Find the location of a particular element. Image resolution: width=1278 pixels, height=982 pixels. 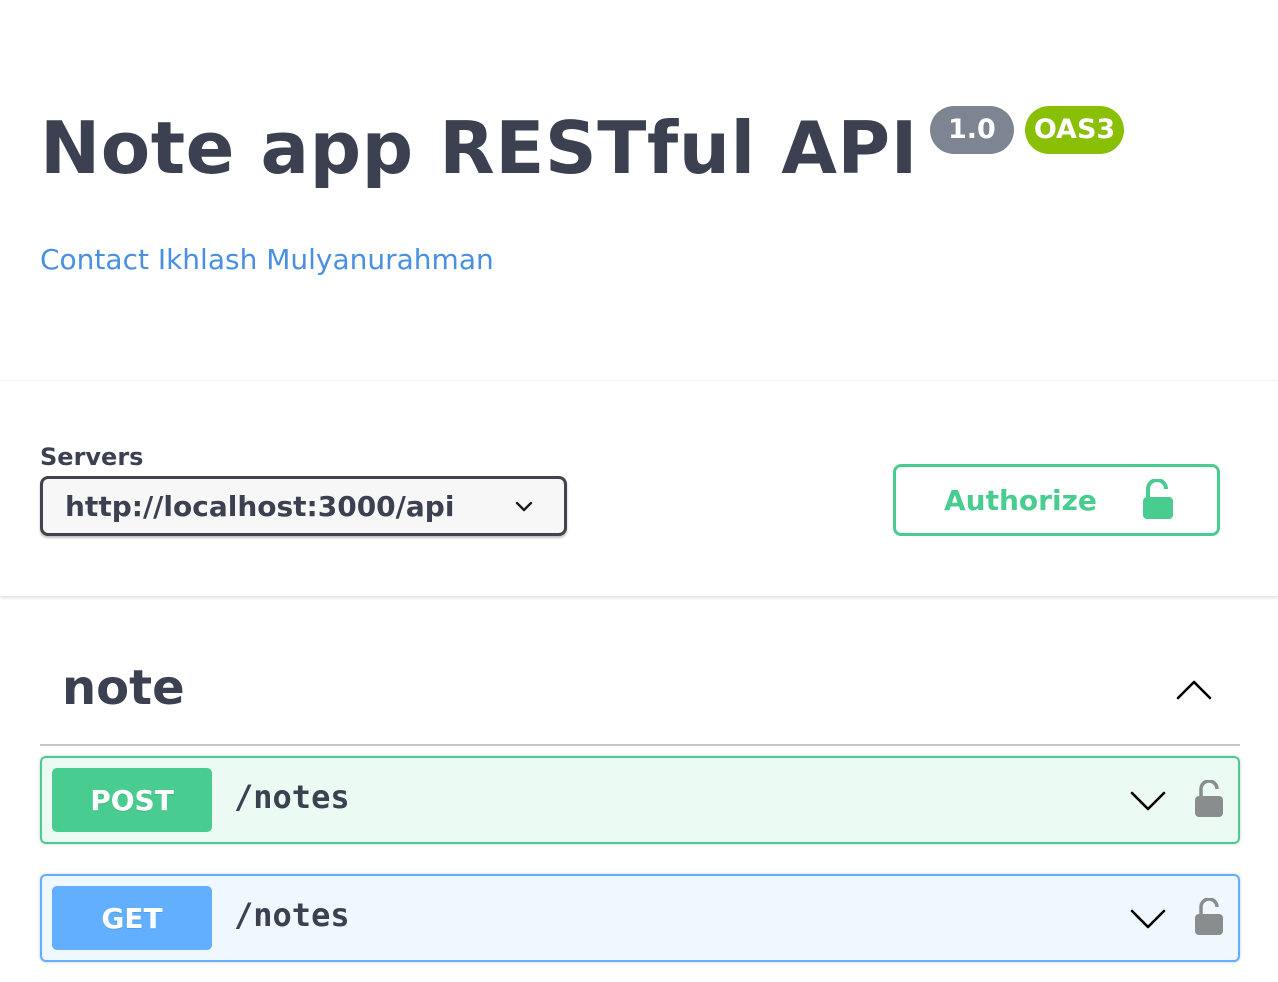

server-select-value: http://localhost:3000/api is located at coordinates (260, 506).